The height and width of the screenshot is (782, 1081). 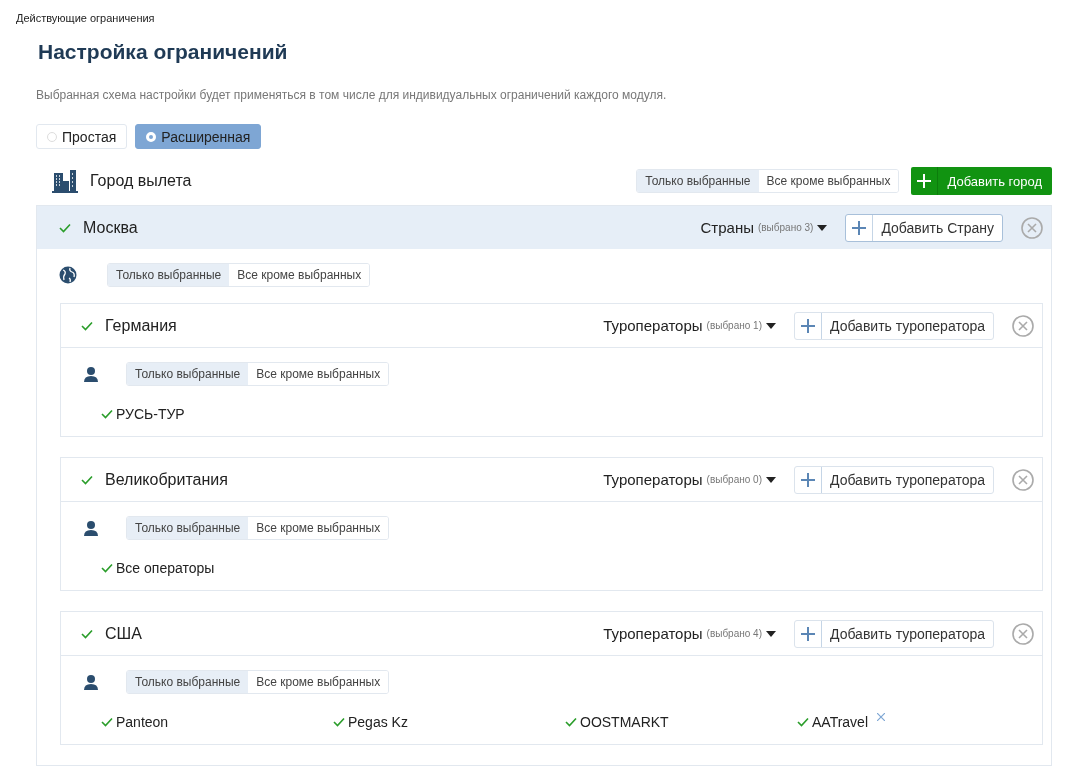 I want to click on operator-name: OOSTMARKT, so click(x=624, y=722).